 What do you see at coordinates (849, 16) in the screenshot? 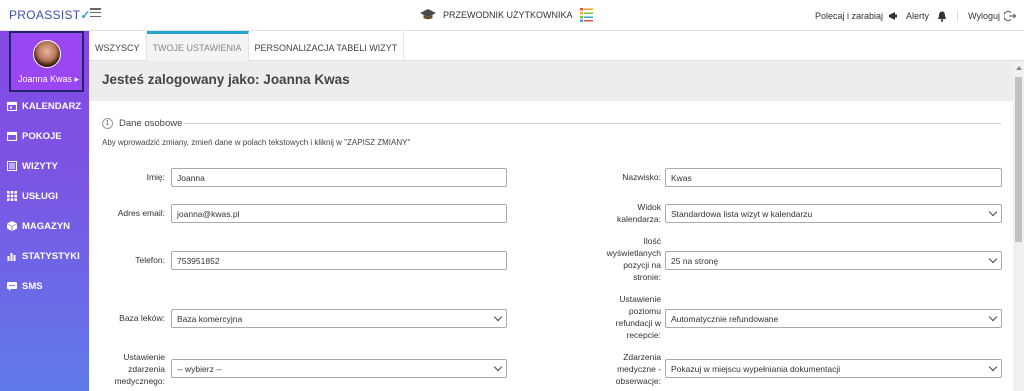
I see `recommend-link: Polecaj i zarabiaj` at bounding box center [849, 16].